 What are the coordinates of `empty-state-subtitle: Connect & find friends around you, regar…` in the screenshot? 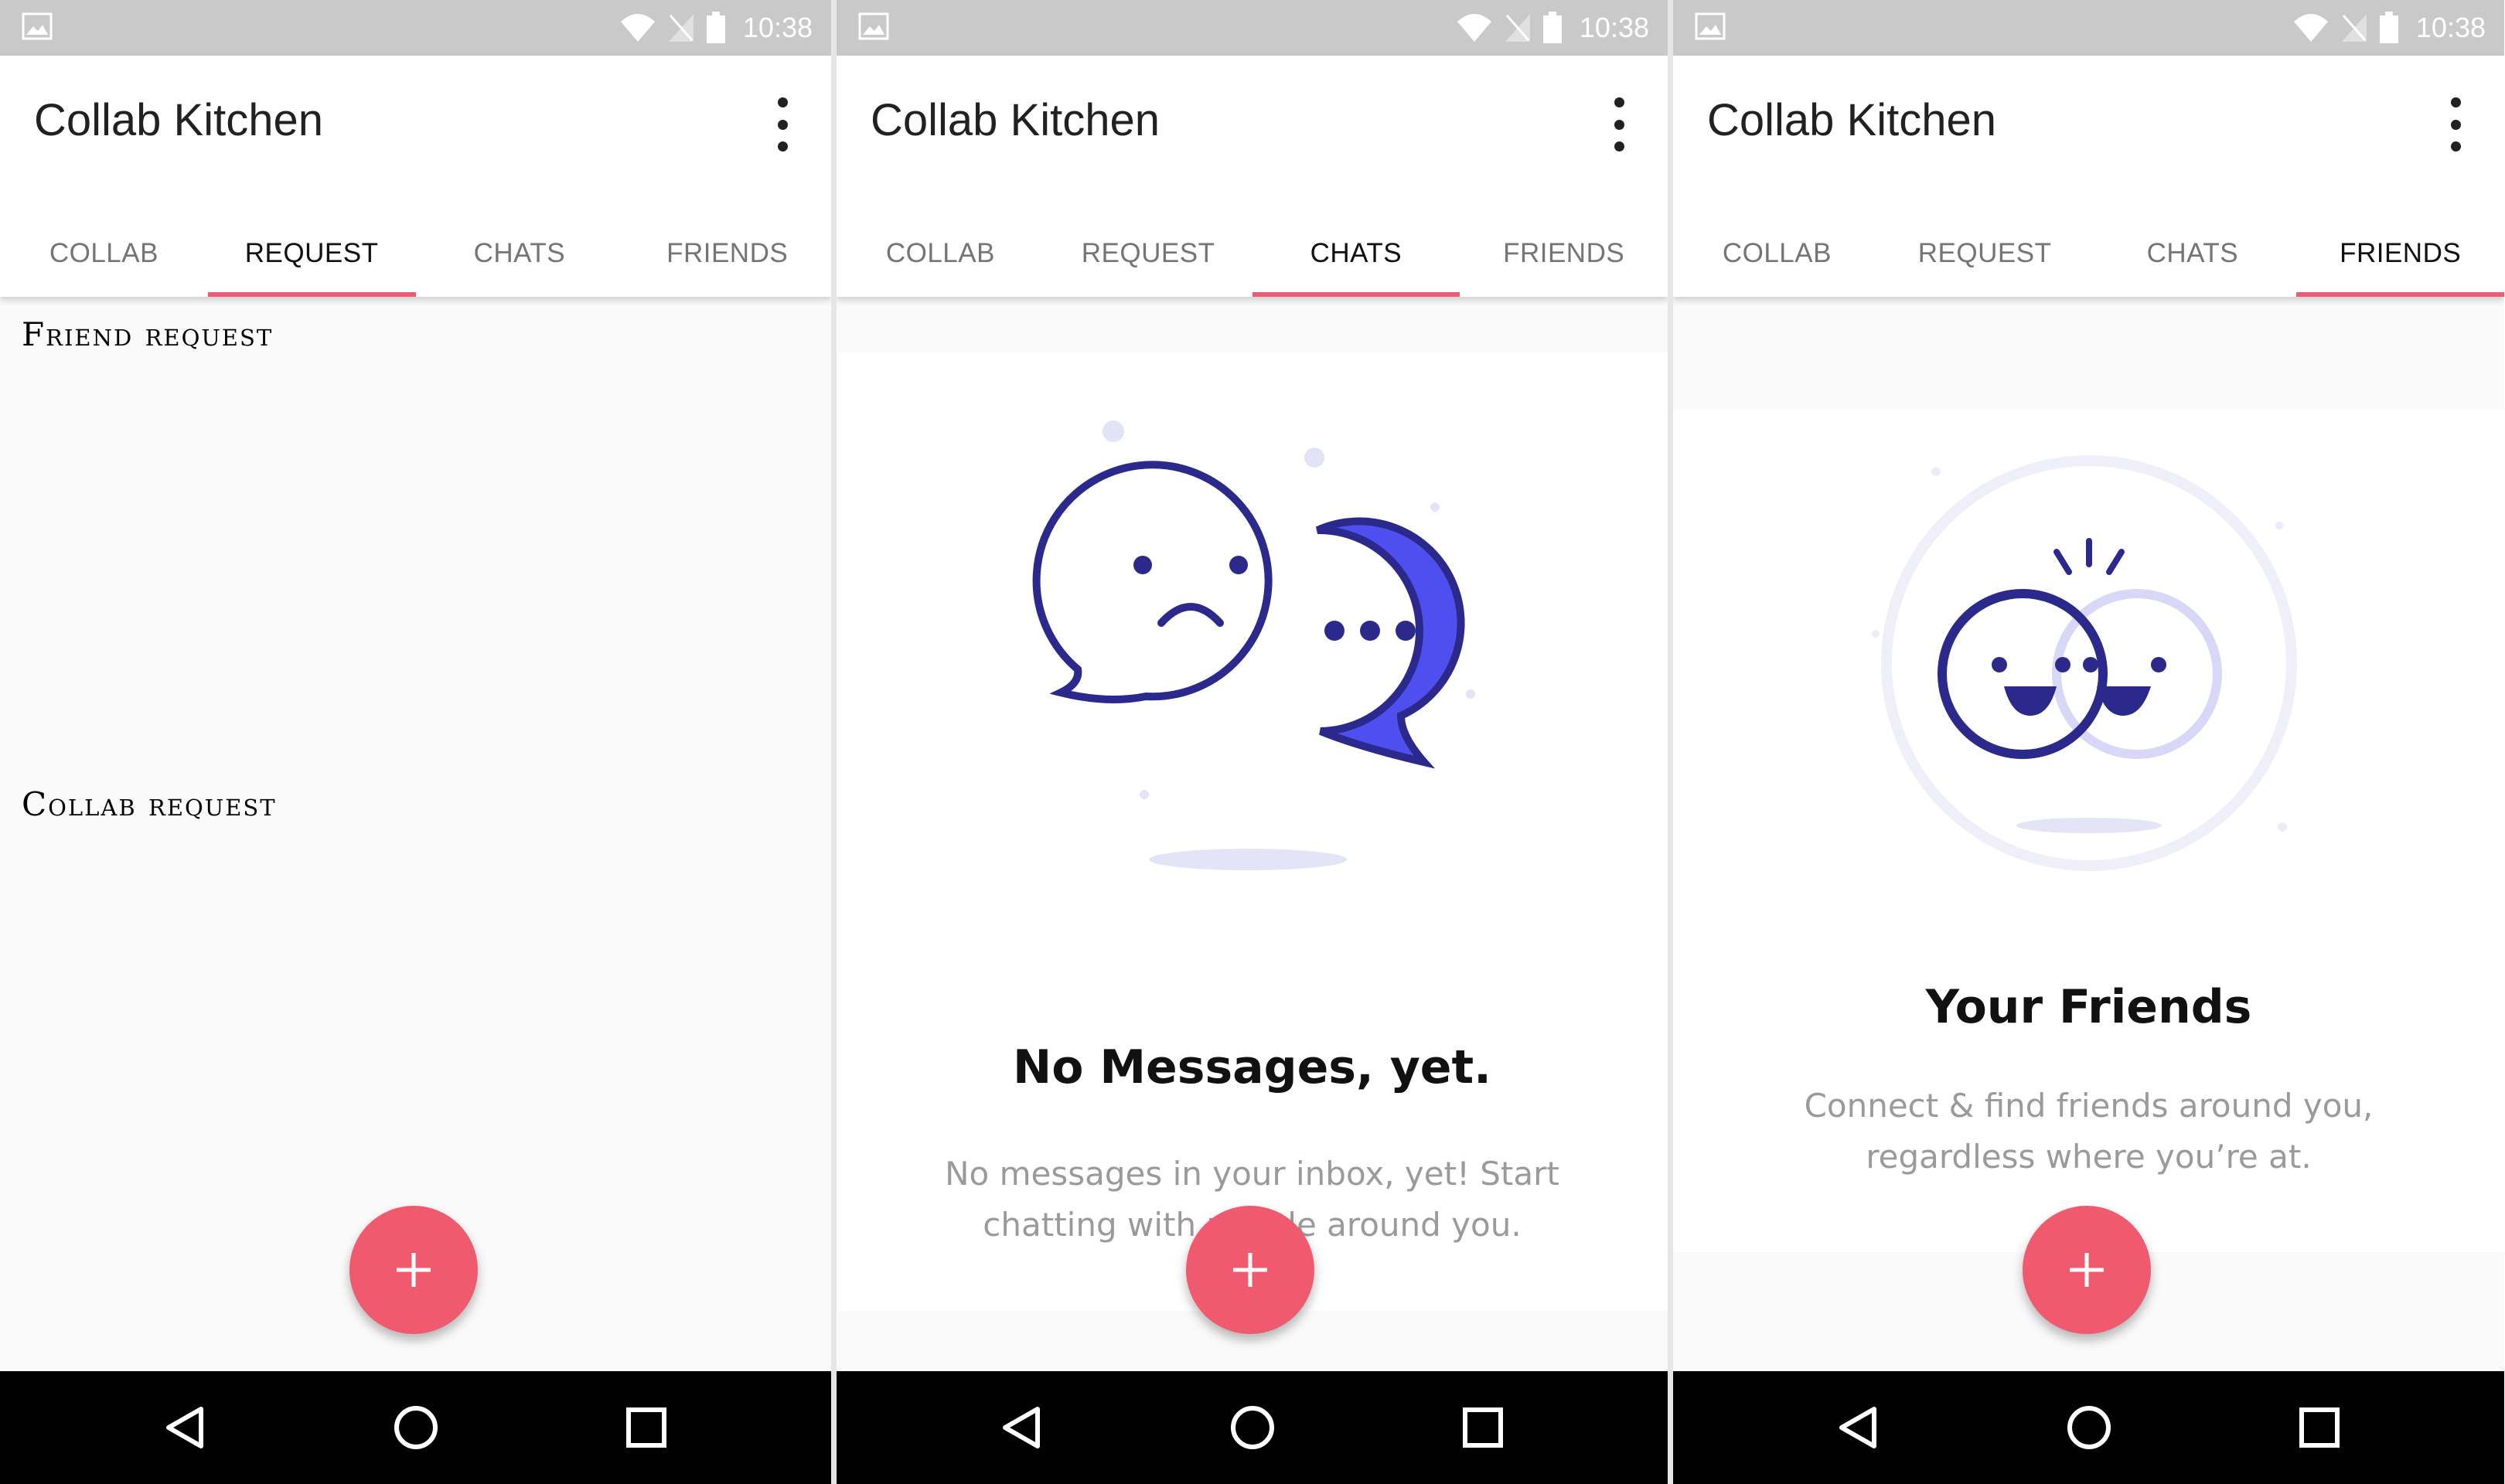 It's located at (2089, 1131).